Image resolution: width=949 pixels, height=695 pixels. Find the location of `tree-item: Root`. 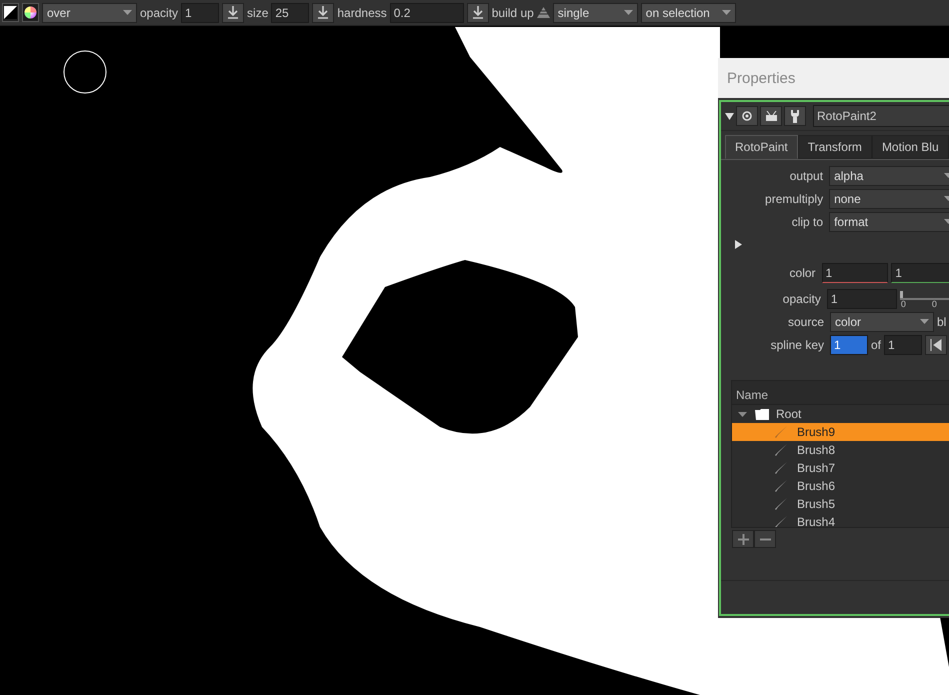

tree-item: Root is located at coordinates (840, 414).